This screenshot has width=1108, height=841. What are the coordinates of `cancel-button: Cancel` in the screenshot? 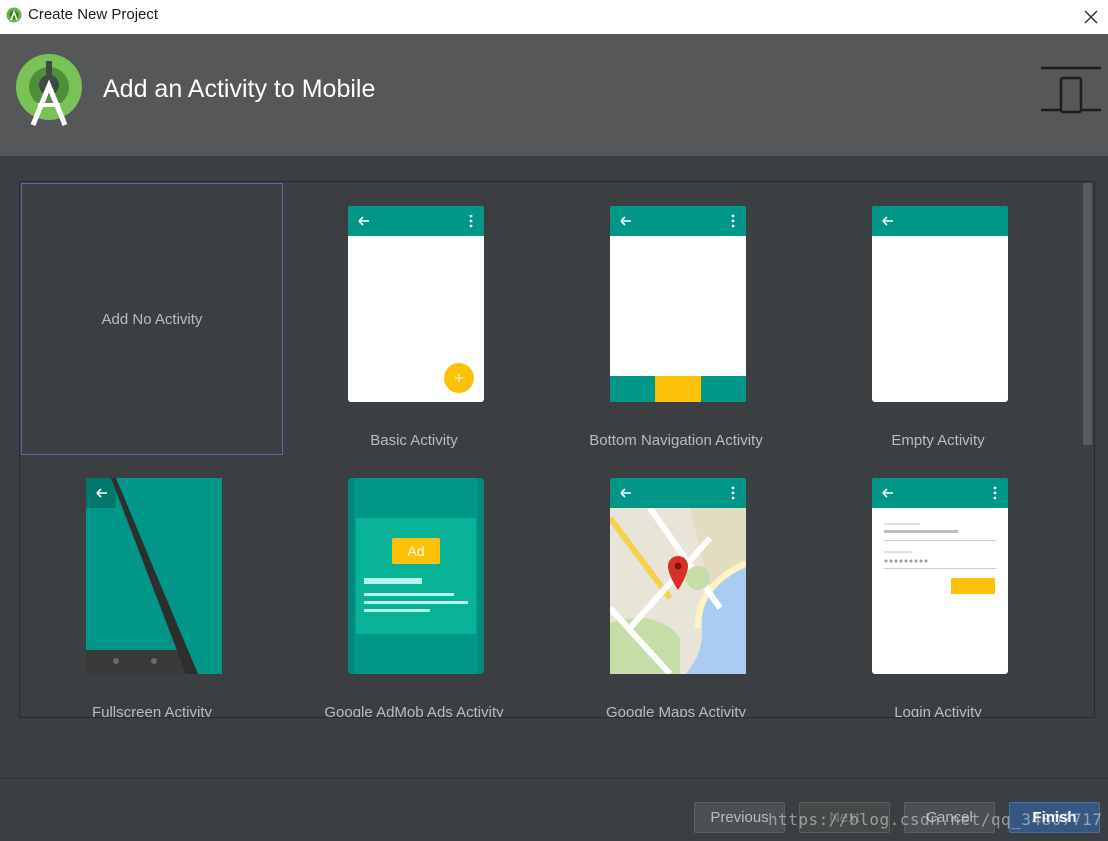 It's located at (949, 817).